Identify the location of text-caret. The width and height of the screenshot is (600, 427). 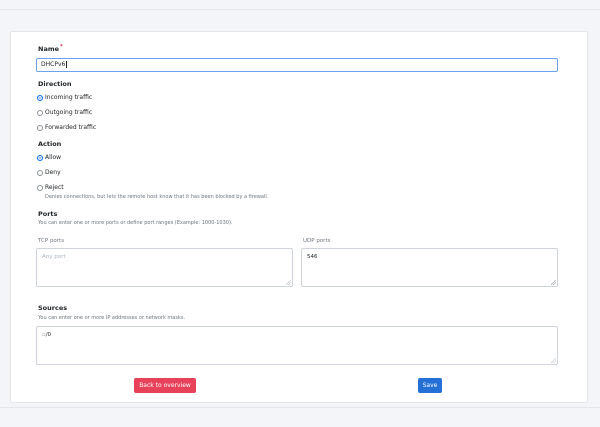
(66, 64).